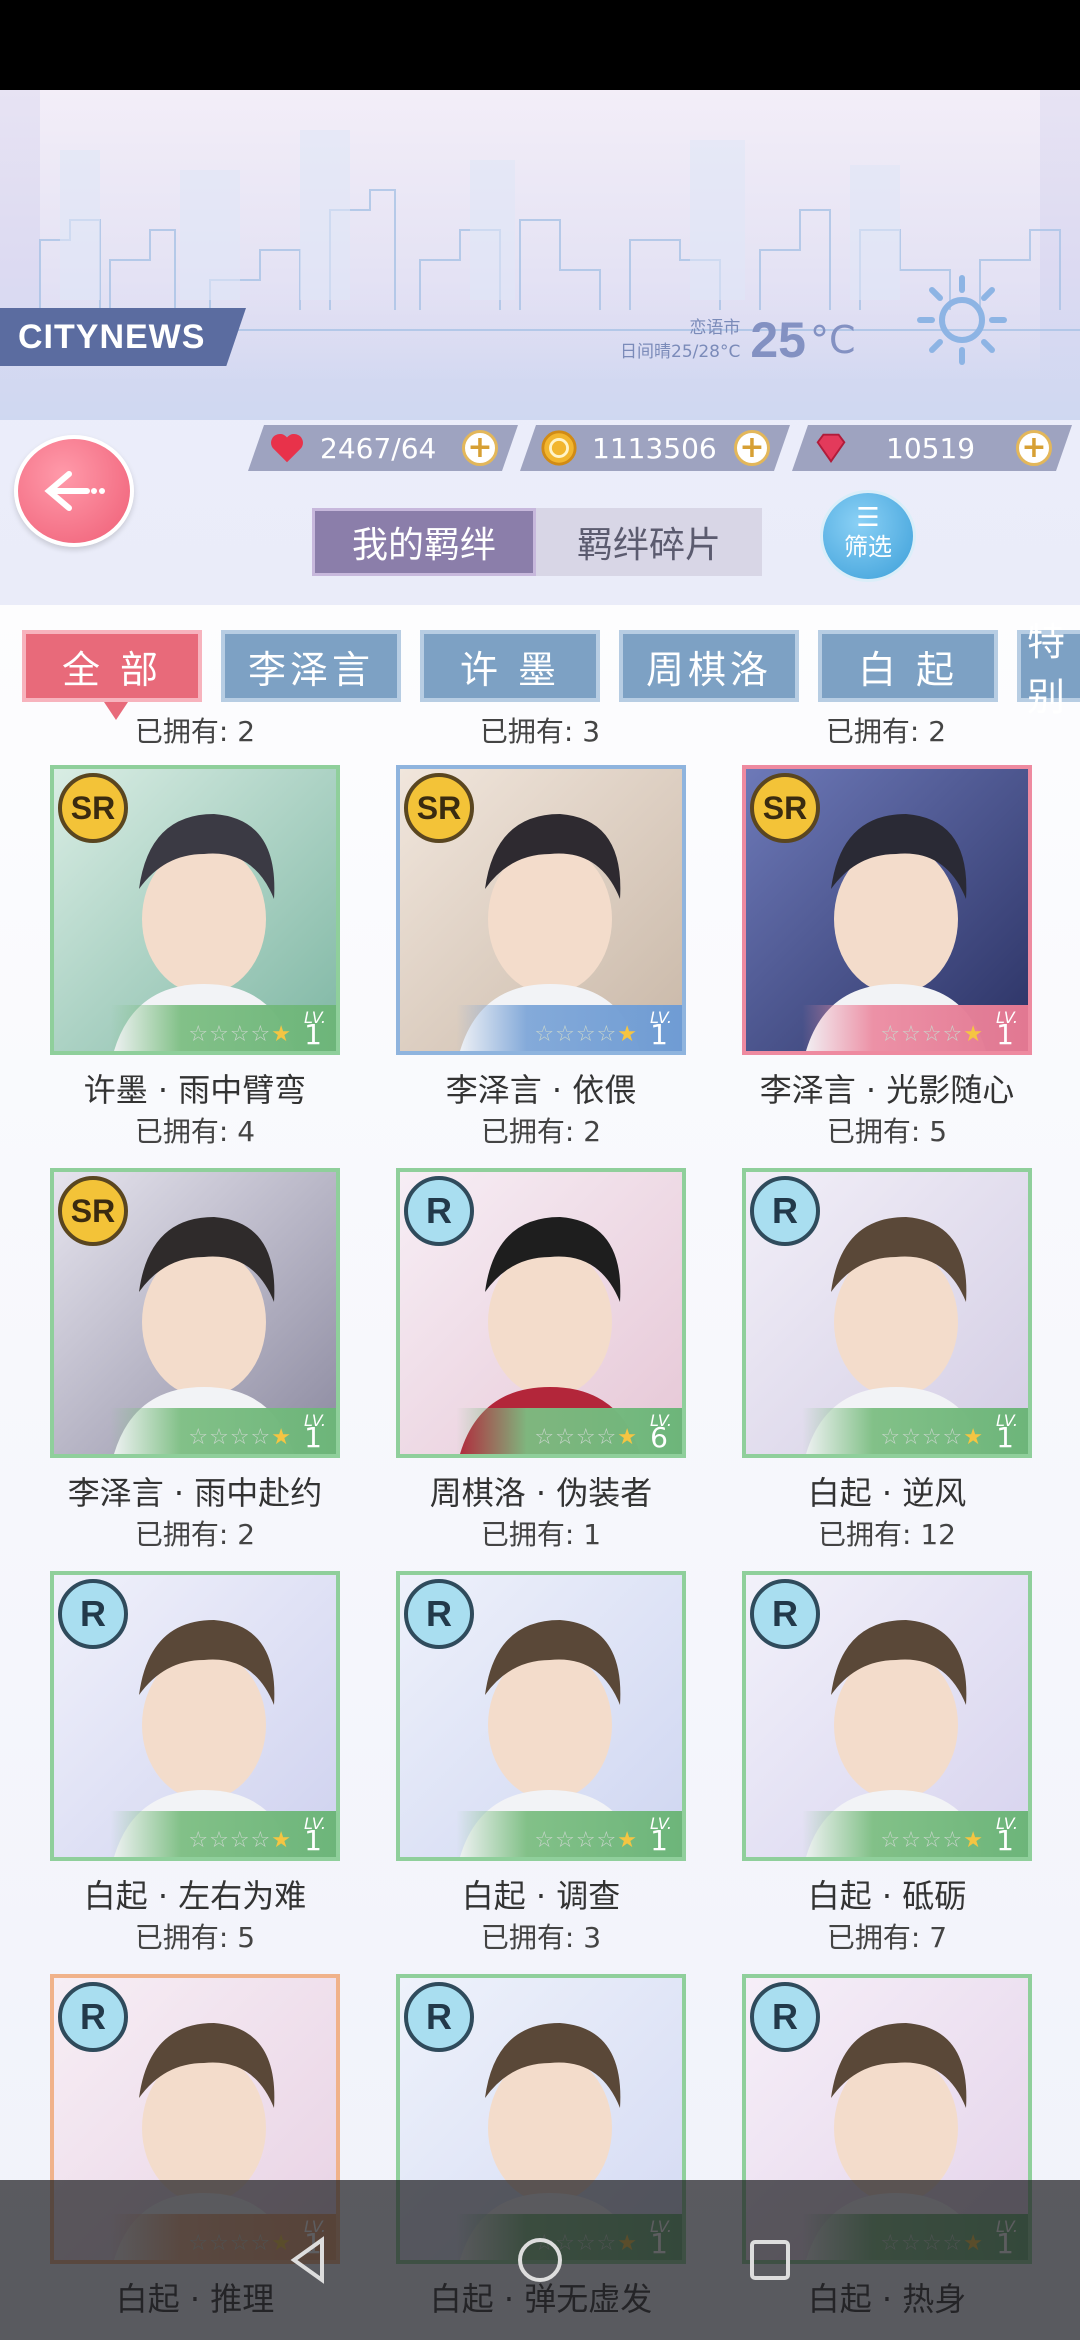  Describe the element at coordinates (1048, 669) in the screenshot. I see `char-tab-special: 特别` at that location.